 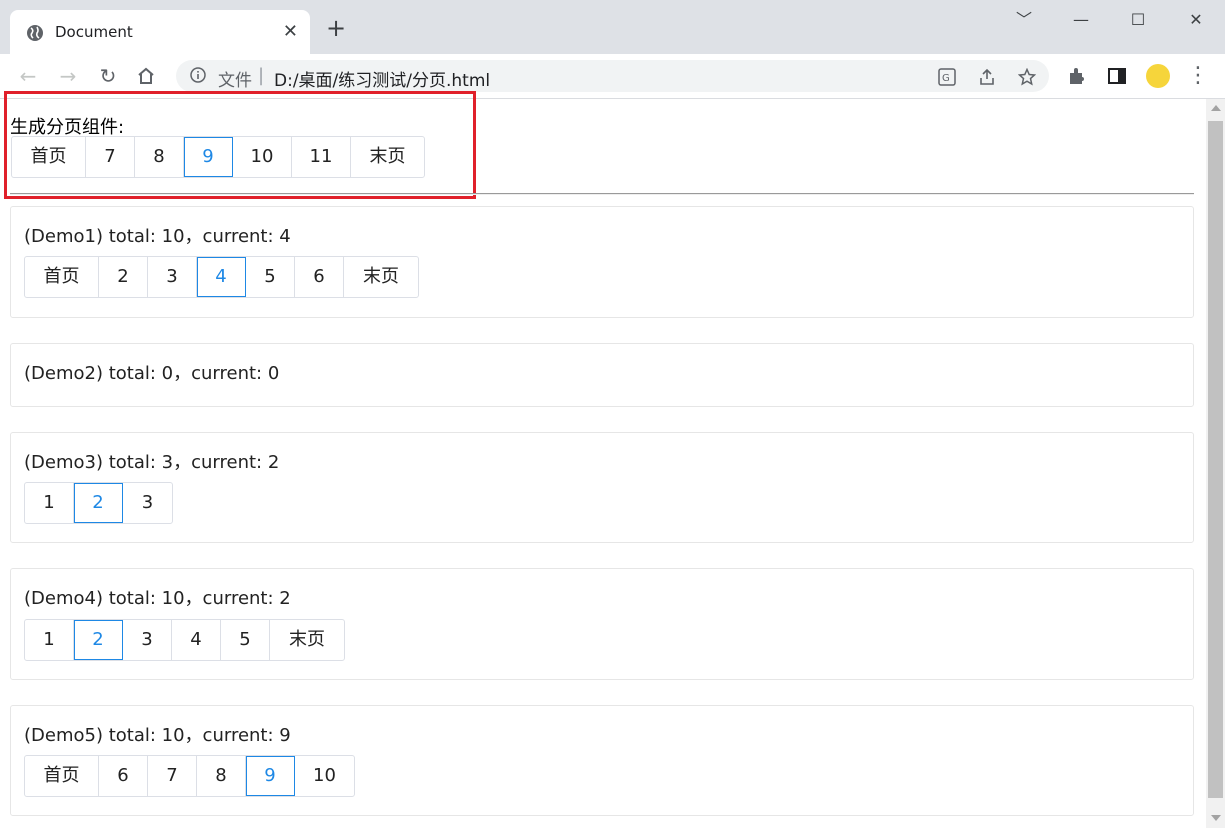 I want to click on top-pagination: 首页 7 8 9 10 11 末页, so click(x=218, y=157).